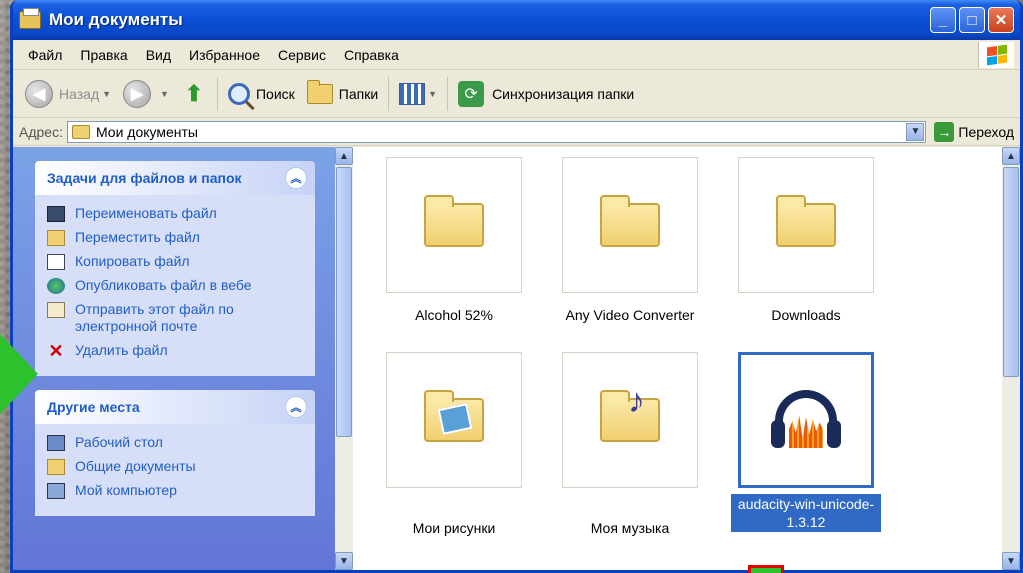 The image size is (1023, 573). I want to click on task-label: Отправить этот файл по электронной почте, so click(154, 317).